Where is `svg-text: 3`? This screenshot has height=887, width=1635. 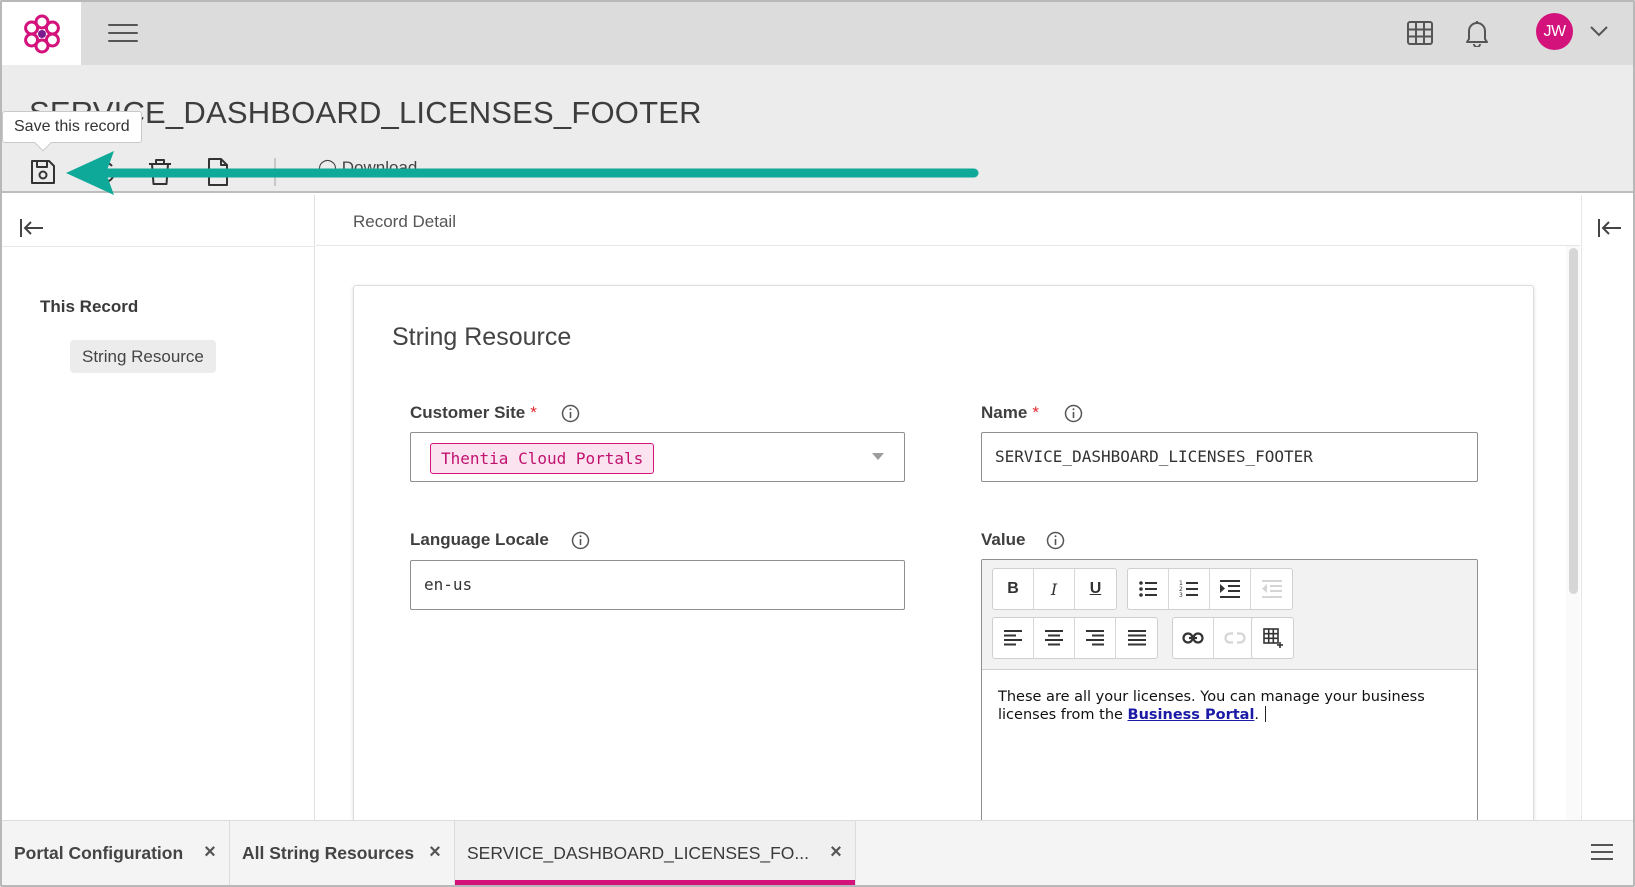
svg-text: 3 is located at coordinates (1181, 595).